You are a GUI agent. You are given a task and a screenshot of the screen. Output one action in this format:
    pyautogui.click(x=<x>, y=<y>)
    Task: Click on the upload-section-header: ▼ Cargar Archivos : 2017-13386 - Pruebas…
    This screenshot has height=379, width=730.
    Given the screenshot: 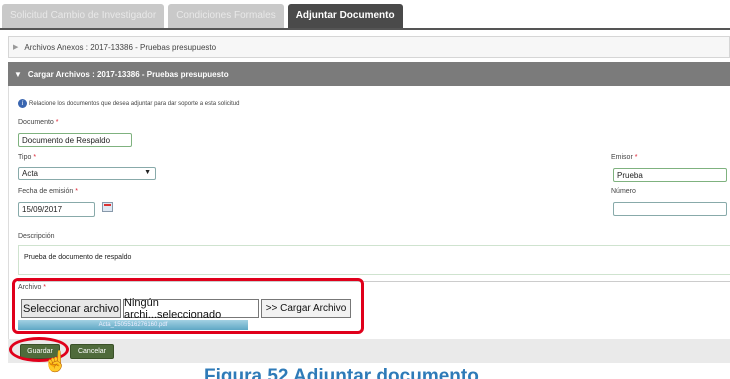 What is the action you would take?
    pyautogui.click(x=369, y=74)
    